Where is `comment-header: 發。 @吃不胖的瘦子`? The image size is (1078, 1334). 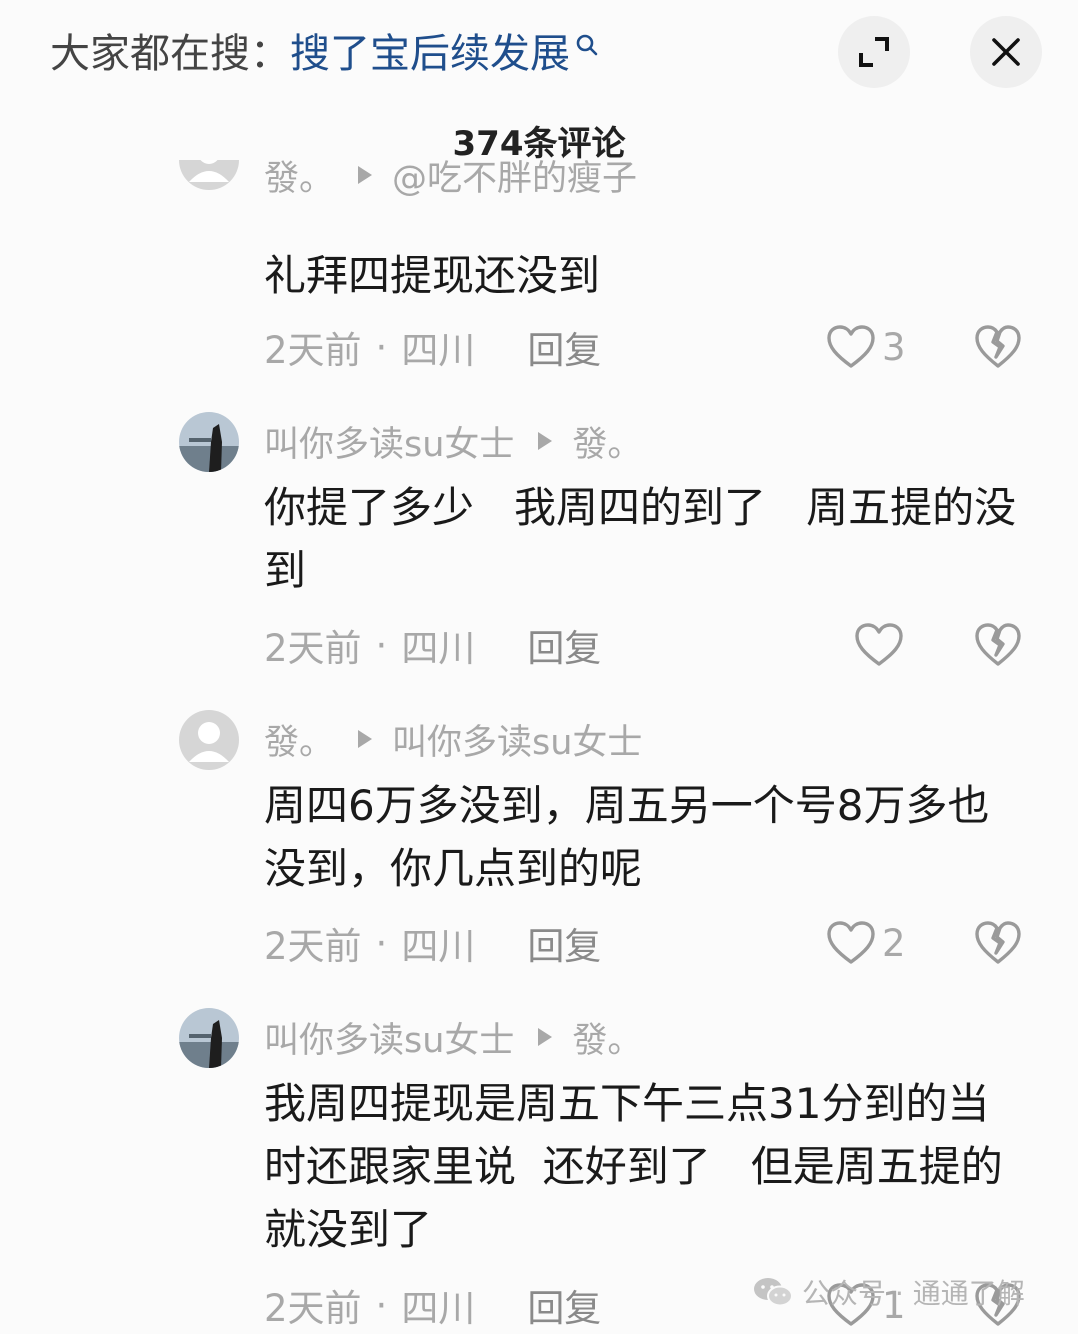 comment-header: 發。 @吃不胖的瘦子 is located at coordinates (450, 180).